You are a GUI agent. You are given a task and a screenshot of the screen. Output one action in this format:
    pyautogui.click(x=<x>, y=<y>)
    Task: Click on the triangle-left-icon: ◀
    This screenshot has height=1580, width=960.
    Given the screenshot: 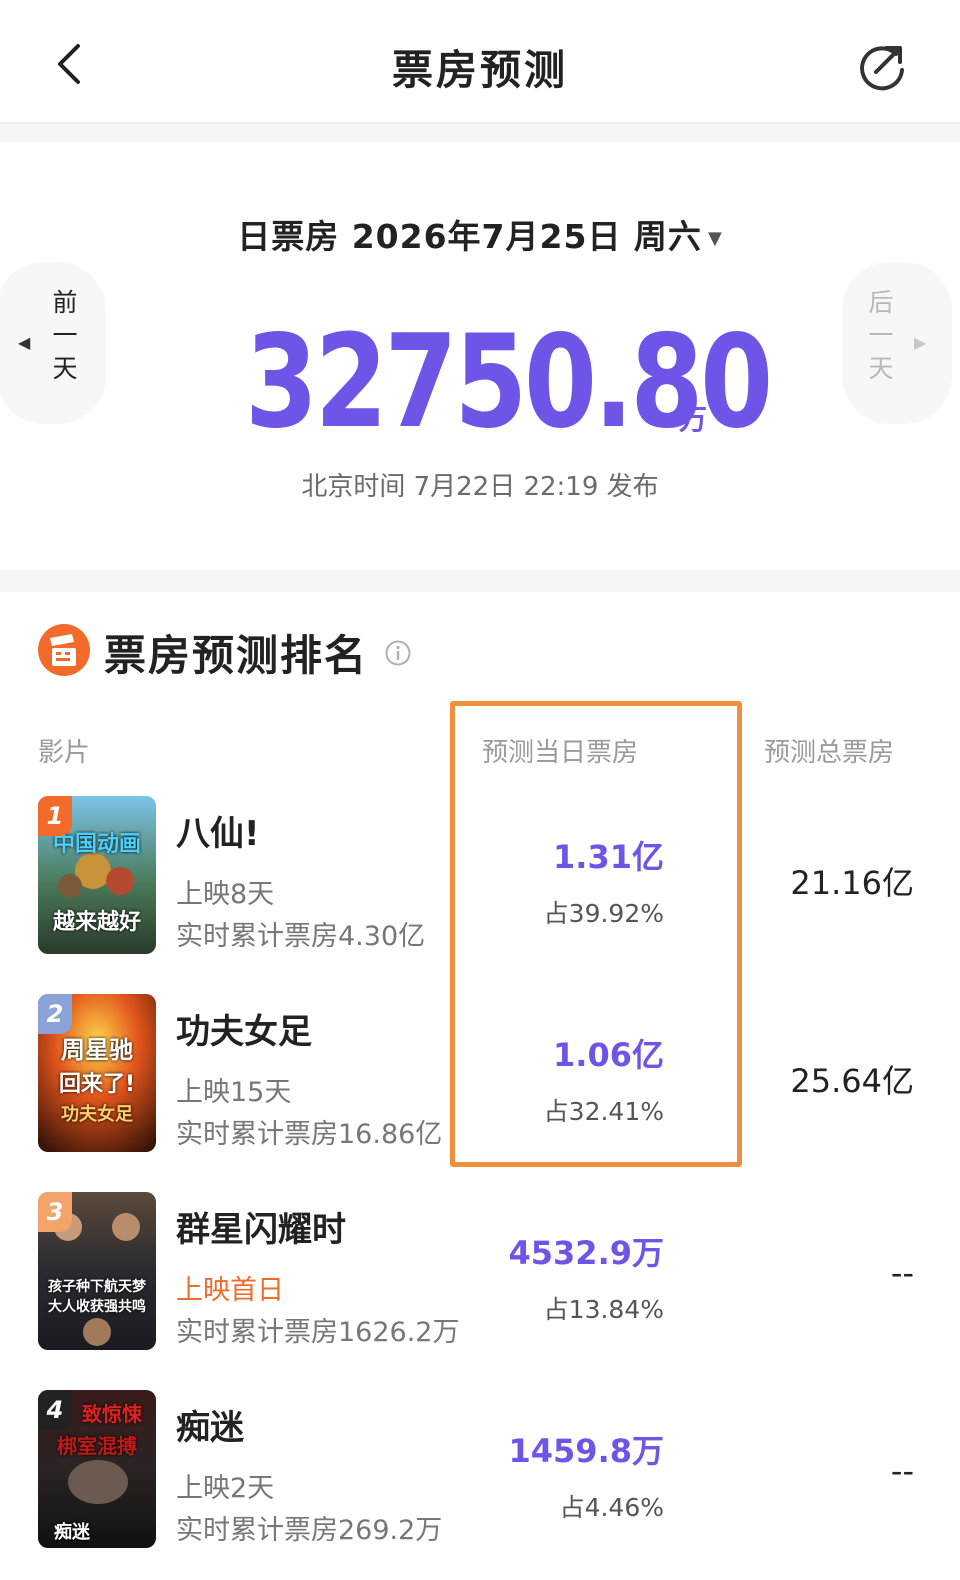 What is the action you would take?
    pyautogui.click(x=24, y=342)
    